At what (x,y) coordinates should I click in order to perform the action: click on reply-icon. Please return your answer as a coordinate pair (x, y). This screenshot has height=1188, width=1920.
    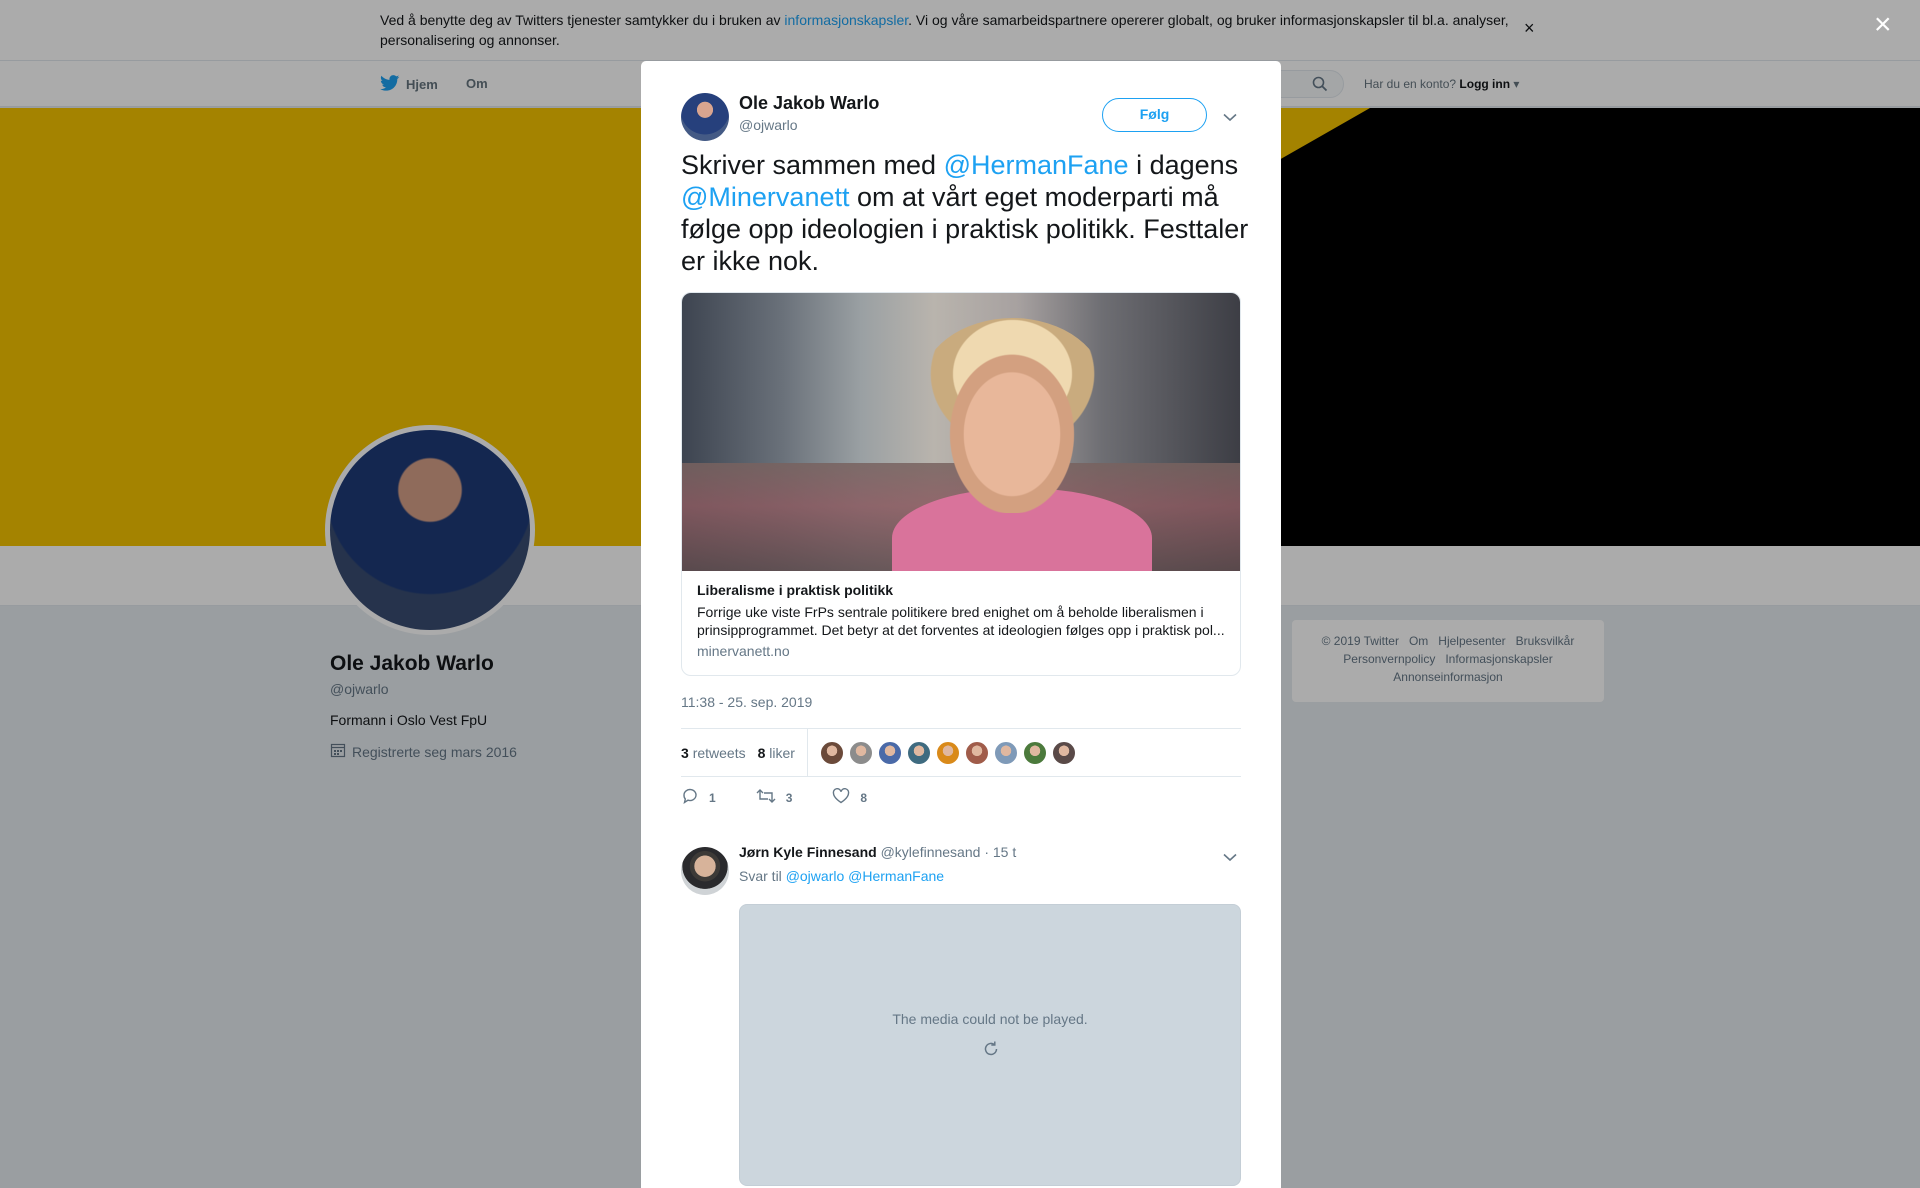
    Looking at the image, I should click on (690, 797).